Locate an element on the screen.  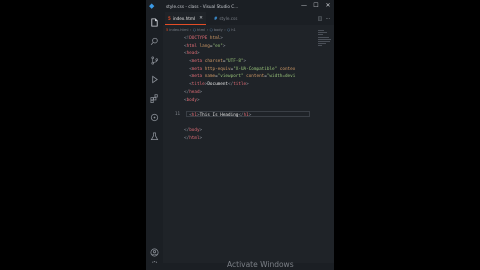
code-line: </html> is located at coordinates (239, 139).